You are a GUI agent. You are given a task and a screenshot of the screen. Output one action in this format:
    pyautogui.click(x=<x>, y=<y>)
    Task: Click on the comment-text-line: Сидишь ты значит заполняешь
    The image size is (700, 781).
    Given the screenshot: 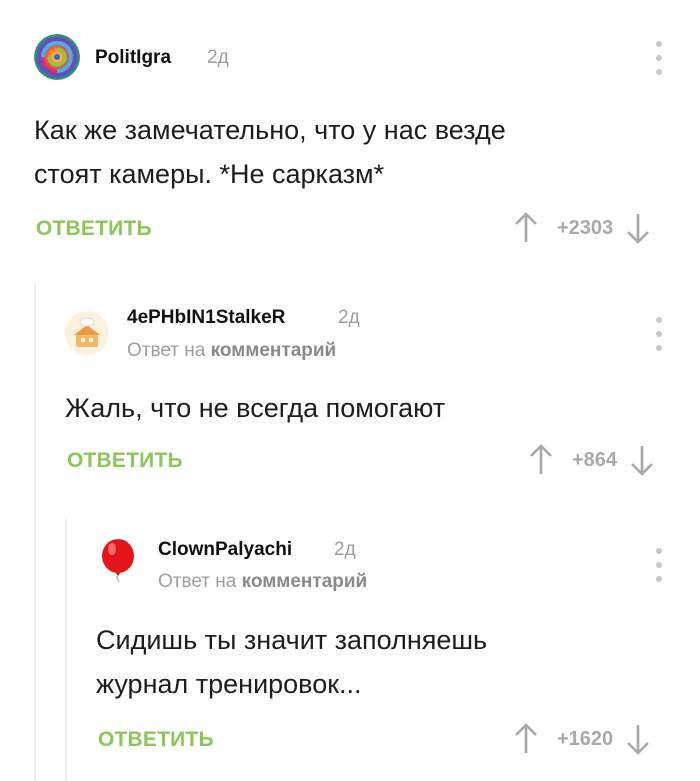 What is the action you would take?
    pyautogui.click(x=292, y=640)
    